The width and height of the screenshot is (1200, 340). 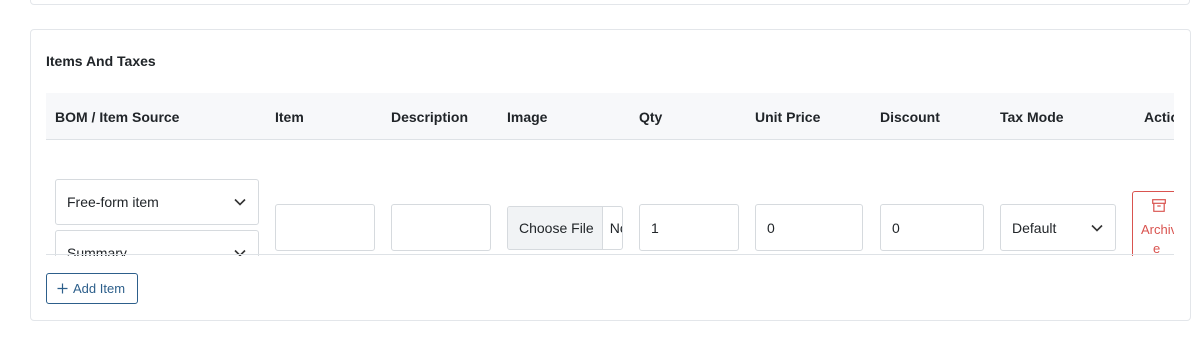 What do you see at coordinates (932, 227) in the screenshot?
I see `discount-input: 0` at bounding box center [932, 227].